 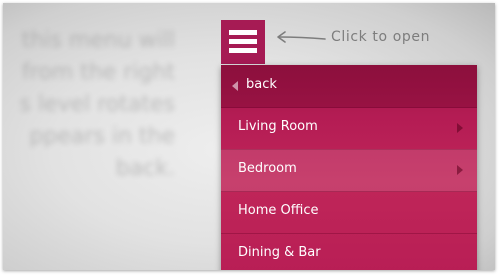 What do you see at coordinates (278, 126) in the screenshot?
I see `menu-item-label: Living Room` at bounding box center [278, 126].